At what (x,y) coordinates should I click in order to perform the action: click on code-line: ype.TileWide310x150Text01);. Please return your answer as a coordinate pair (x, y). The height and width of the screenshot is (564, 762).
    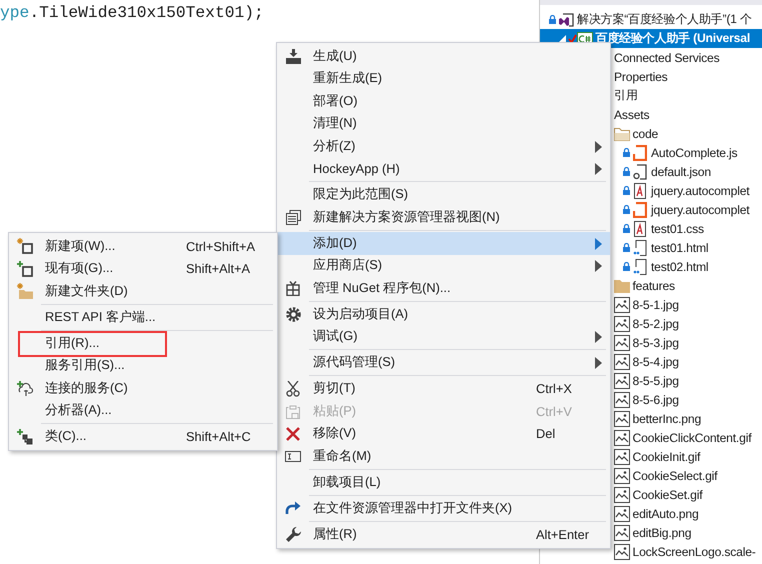
    Looking at the image, I should click on (132, 13).